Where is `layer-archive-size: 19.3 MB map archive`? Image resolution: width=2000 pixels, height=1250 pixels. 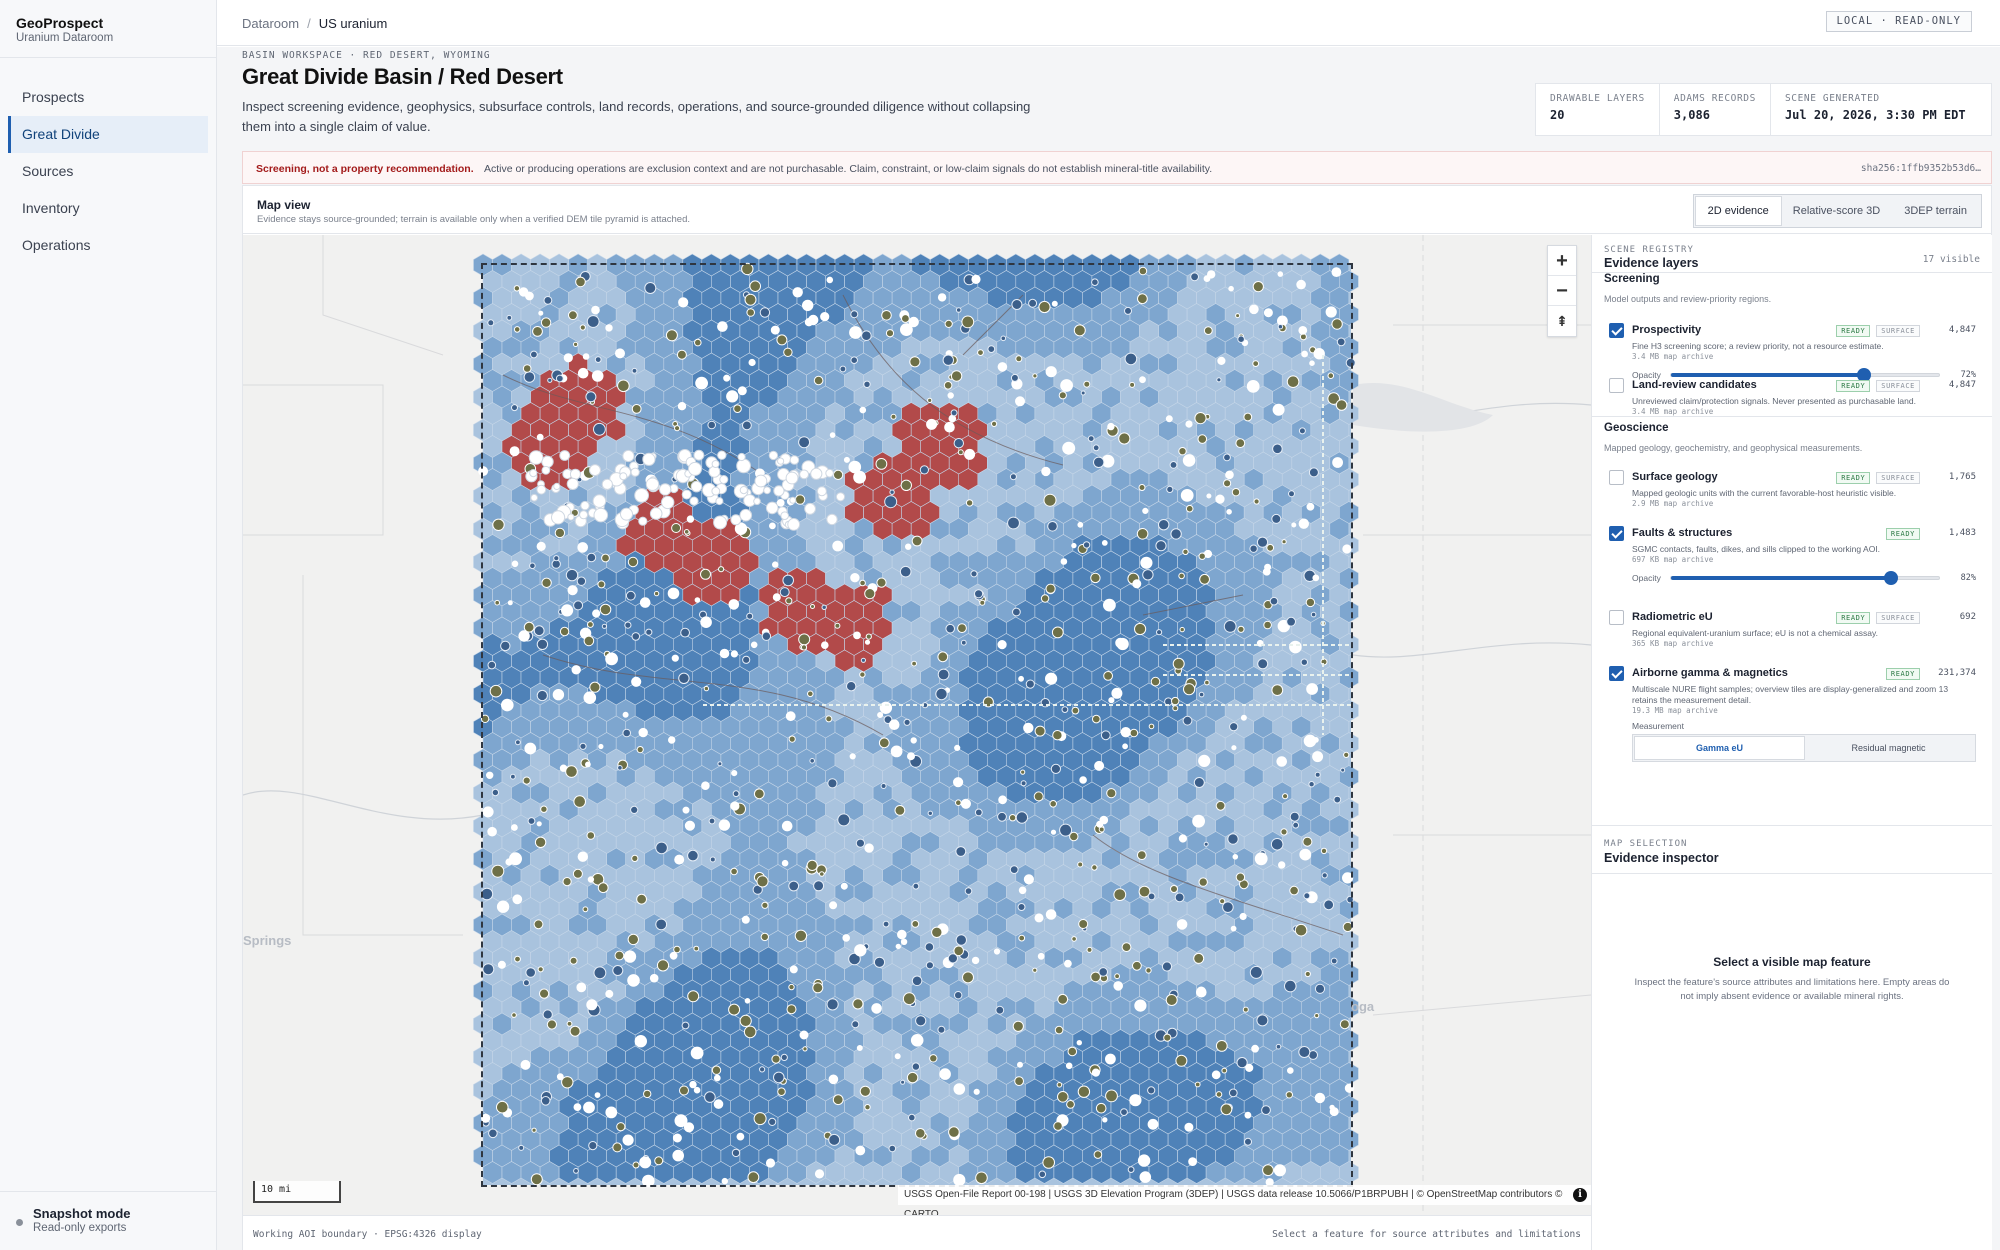 layer-archive-size: 19.3 MB map archive is located at coordinates (1675, 710).